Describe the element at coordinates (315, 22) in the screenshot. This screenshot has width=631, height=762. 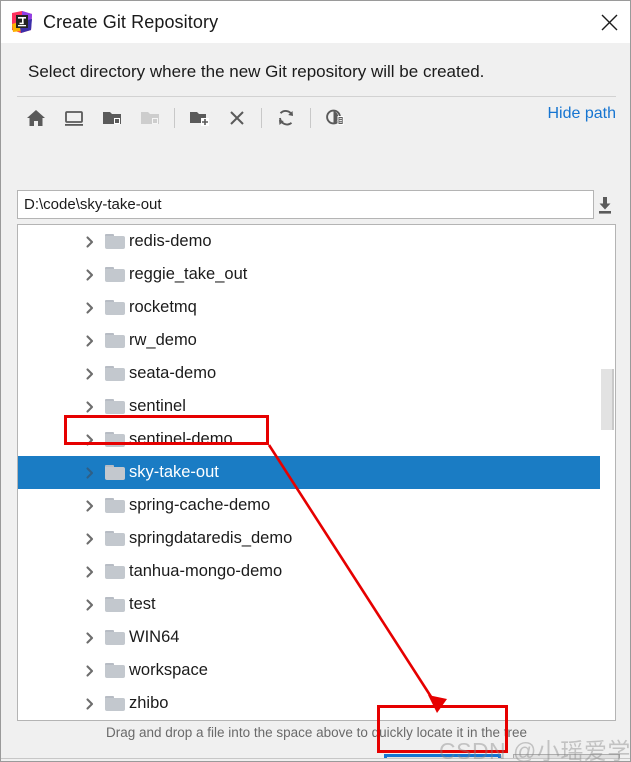
I see `title-bar: Create Git Repository` at that location.